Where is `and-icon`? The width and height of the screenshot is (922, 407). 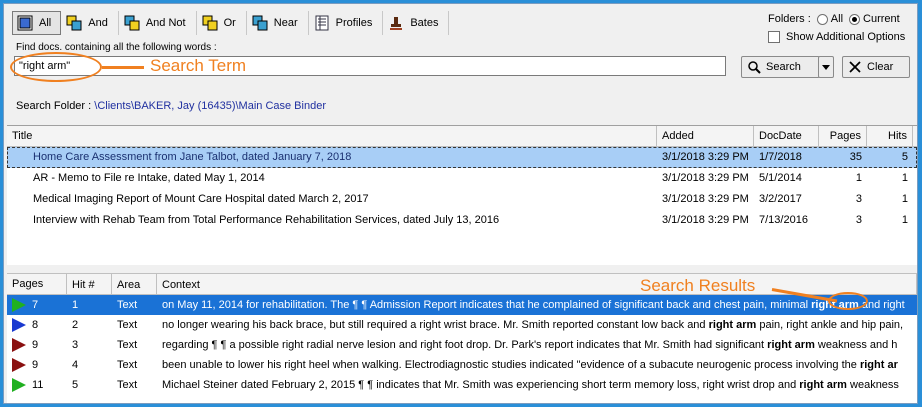
and-icon is located at coordinates (74, 23).